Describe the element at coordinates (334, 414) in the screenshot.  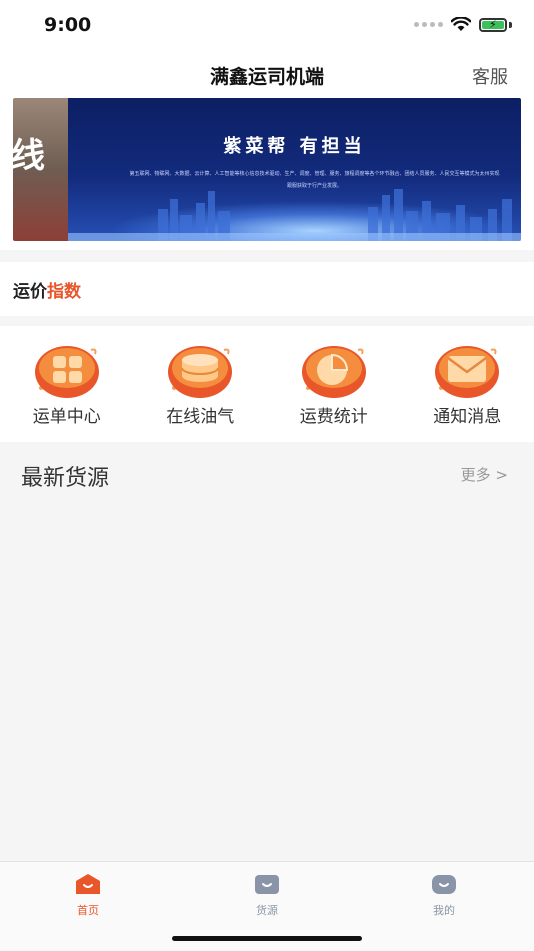
I see `menu-label: 运费统计` at that location.